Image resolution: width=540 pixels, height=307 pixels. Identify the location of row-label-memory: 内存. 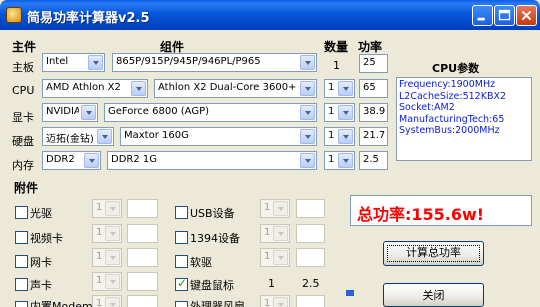
(23, 165).